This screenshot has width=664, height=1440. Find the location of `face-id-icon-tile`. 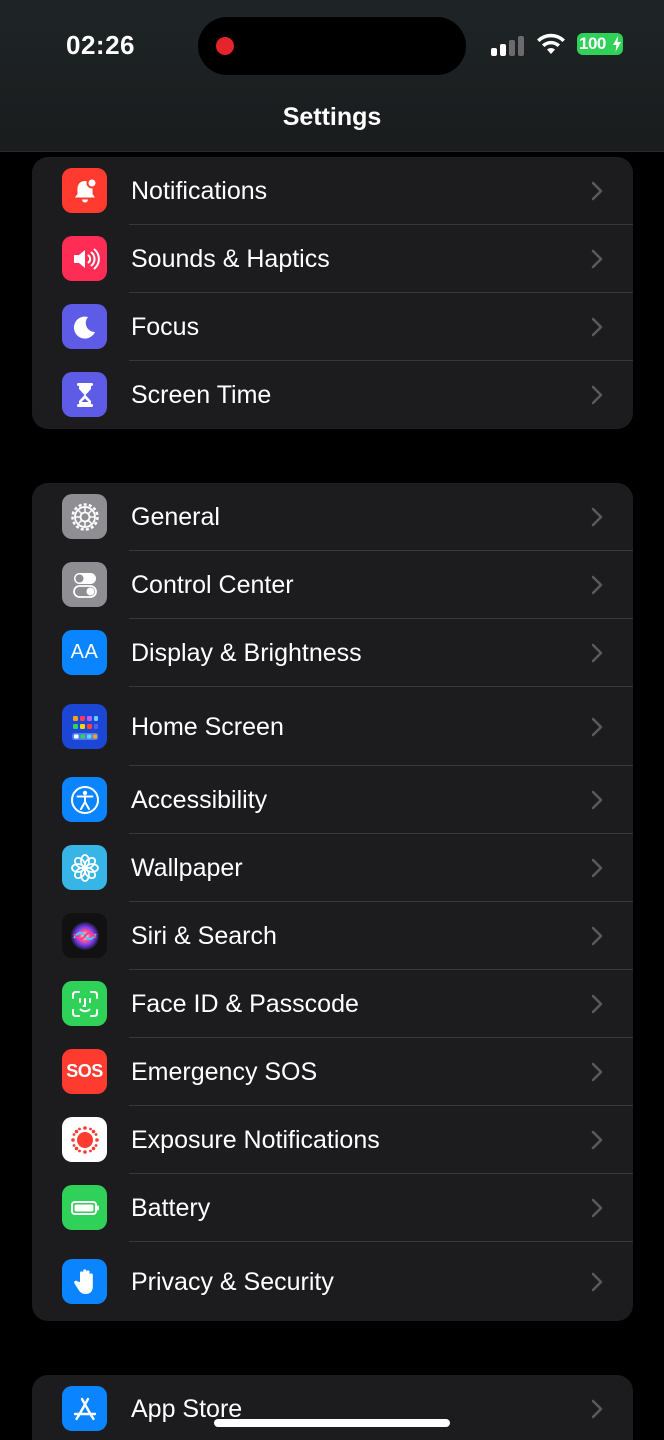

face-id-icon-tile is located at coordinates (84, 1003).